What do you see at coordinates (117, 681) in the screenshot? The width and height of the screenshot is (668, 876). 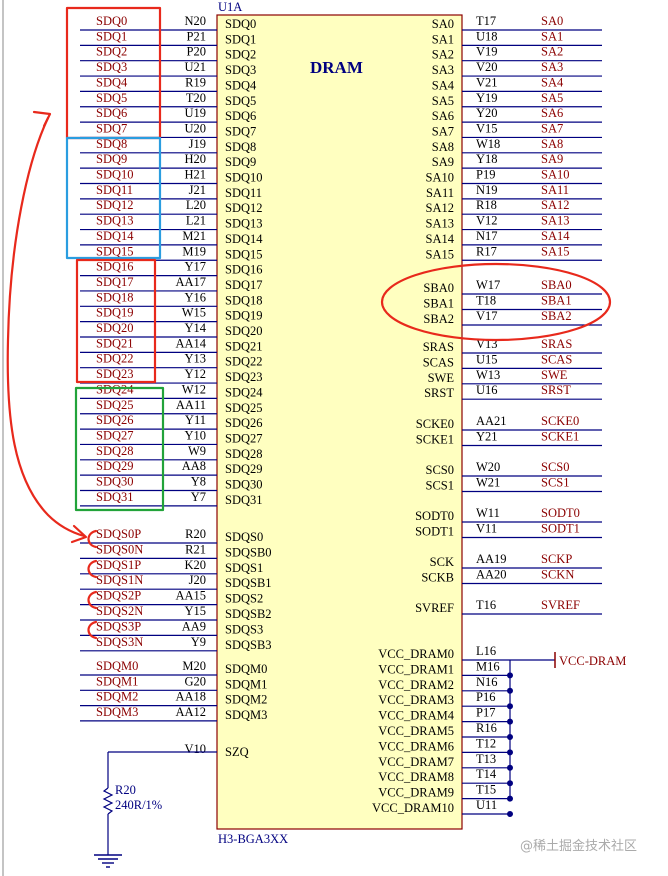 I see `net-label-sdqm1: SDQM1` at bounding box center [117, 681].